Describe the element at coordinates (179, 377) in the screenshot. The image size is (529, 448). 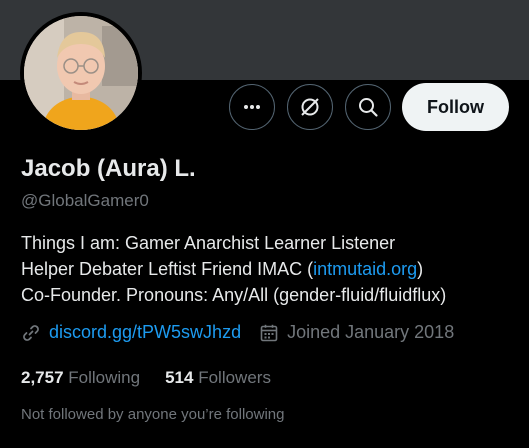
I see `followers-count: 514` at that location.